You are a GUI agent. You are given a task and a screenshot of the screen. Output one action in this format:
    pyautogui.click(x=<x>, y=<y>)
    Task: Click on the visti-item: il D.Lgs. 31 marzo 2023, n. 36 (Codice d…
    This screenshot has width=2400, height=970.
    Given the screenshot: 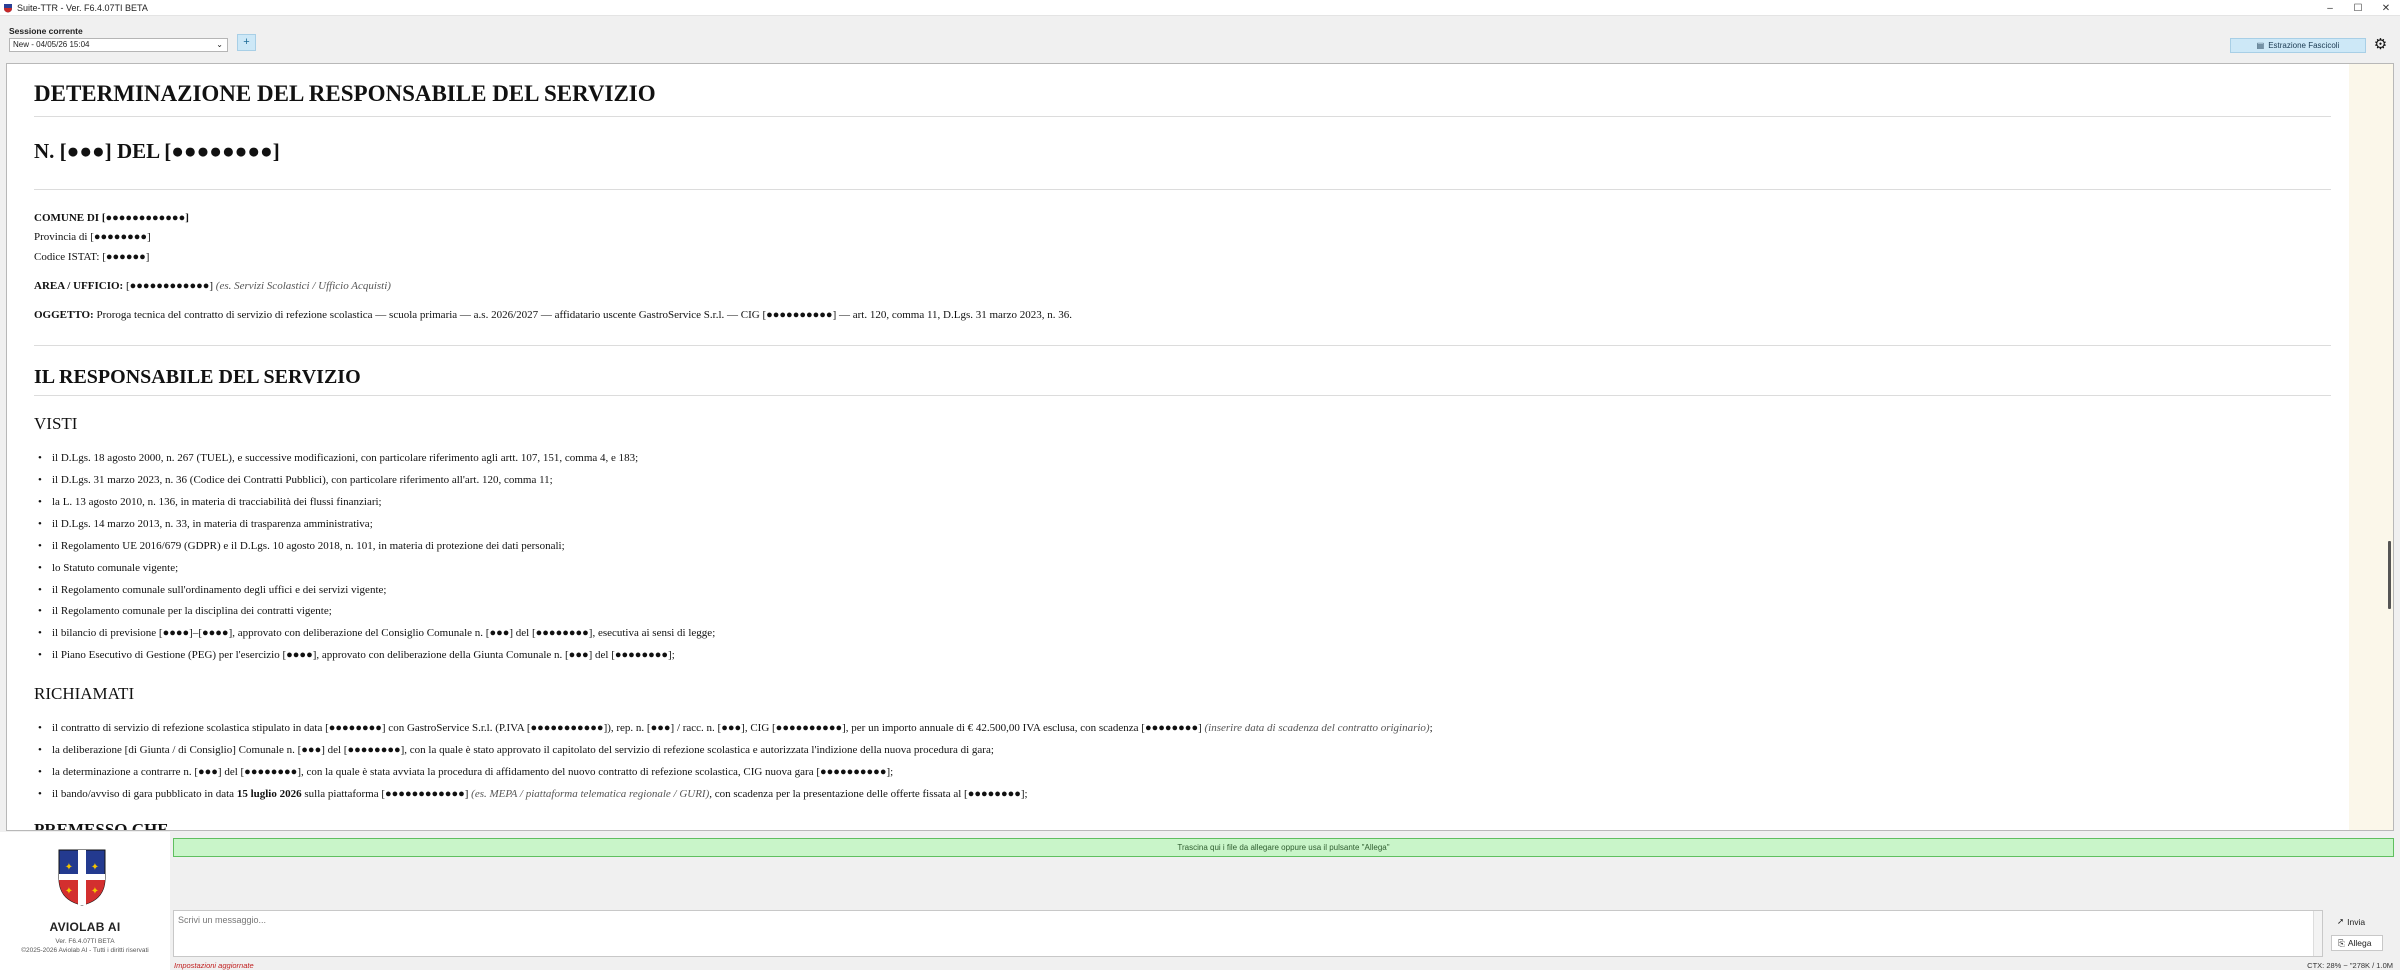 What is the action you would take?
    pyautogui.click(x=295, y=480)
    